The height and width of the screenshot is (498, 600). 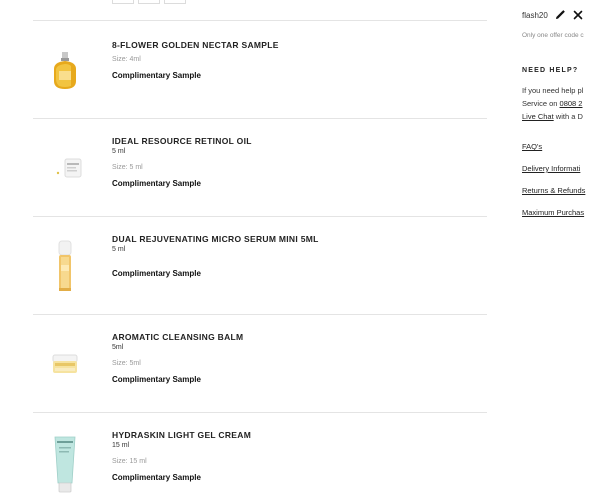 I want to click on product-size: Size: 5ml, so click(x=126, y=363).